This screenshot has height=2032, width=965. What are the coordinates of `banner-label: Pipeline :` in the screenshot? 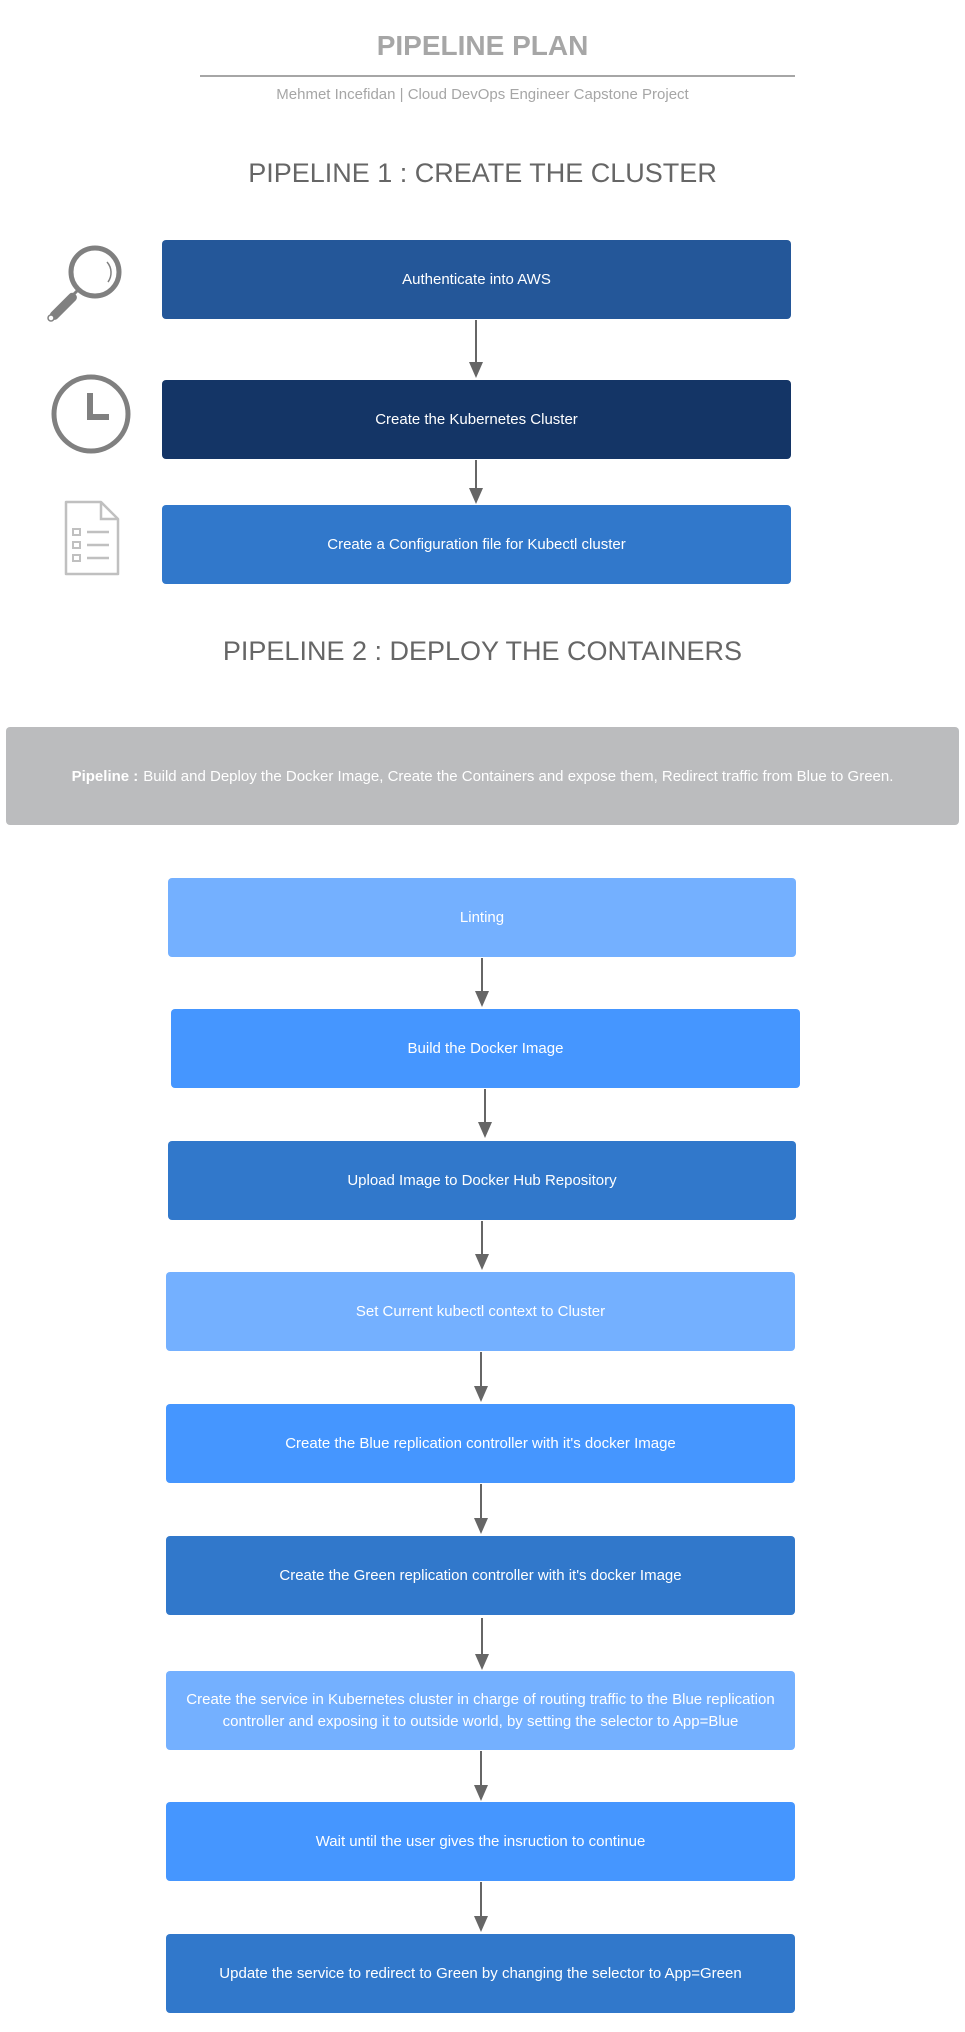 It's located at (105, 776).